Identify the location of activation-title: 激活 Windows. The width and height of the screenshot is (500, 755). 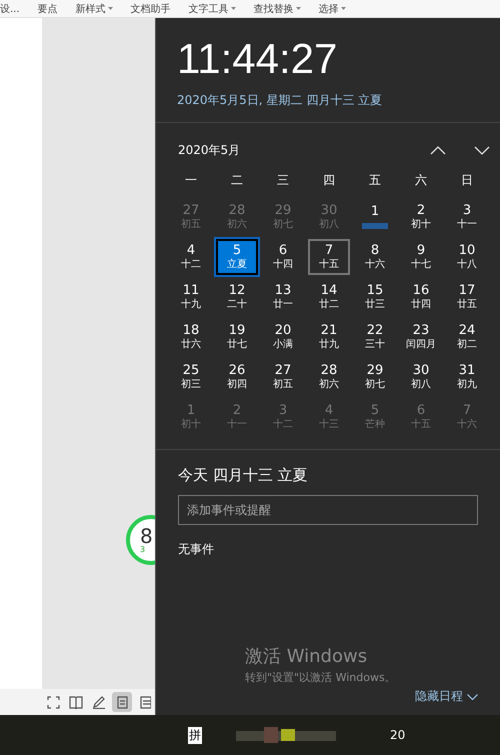
(306, 656).